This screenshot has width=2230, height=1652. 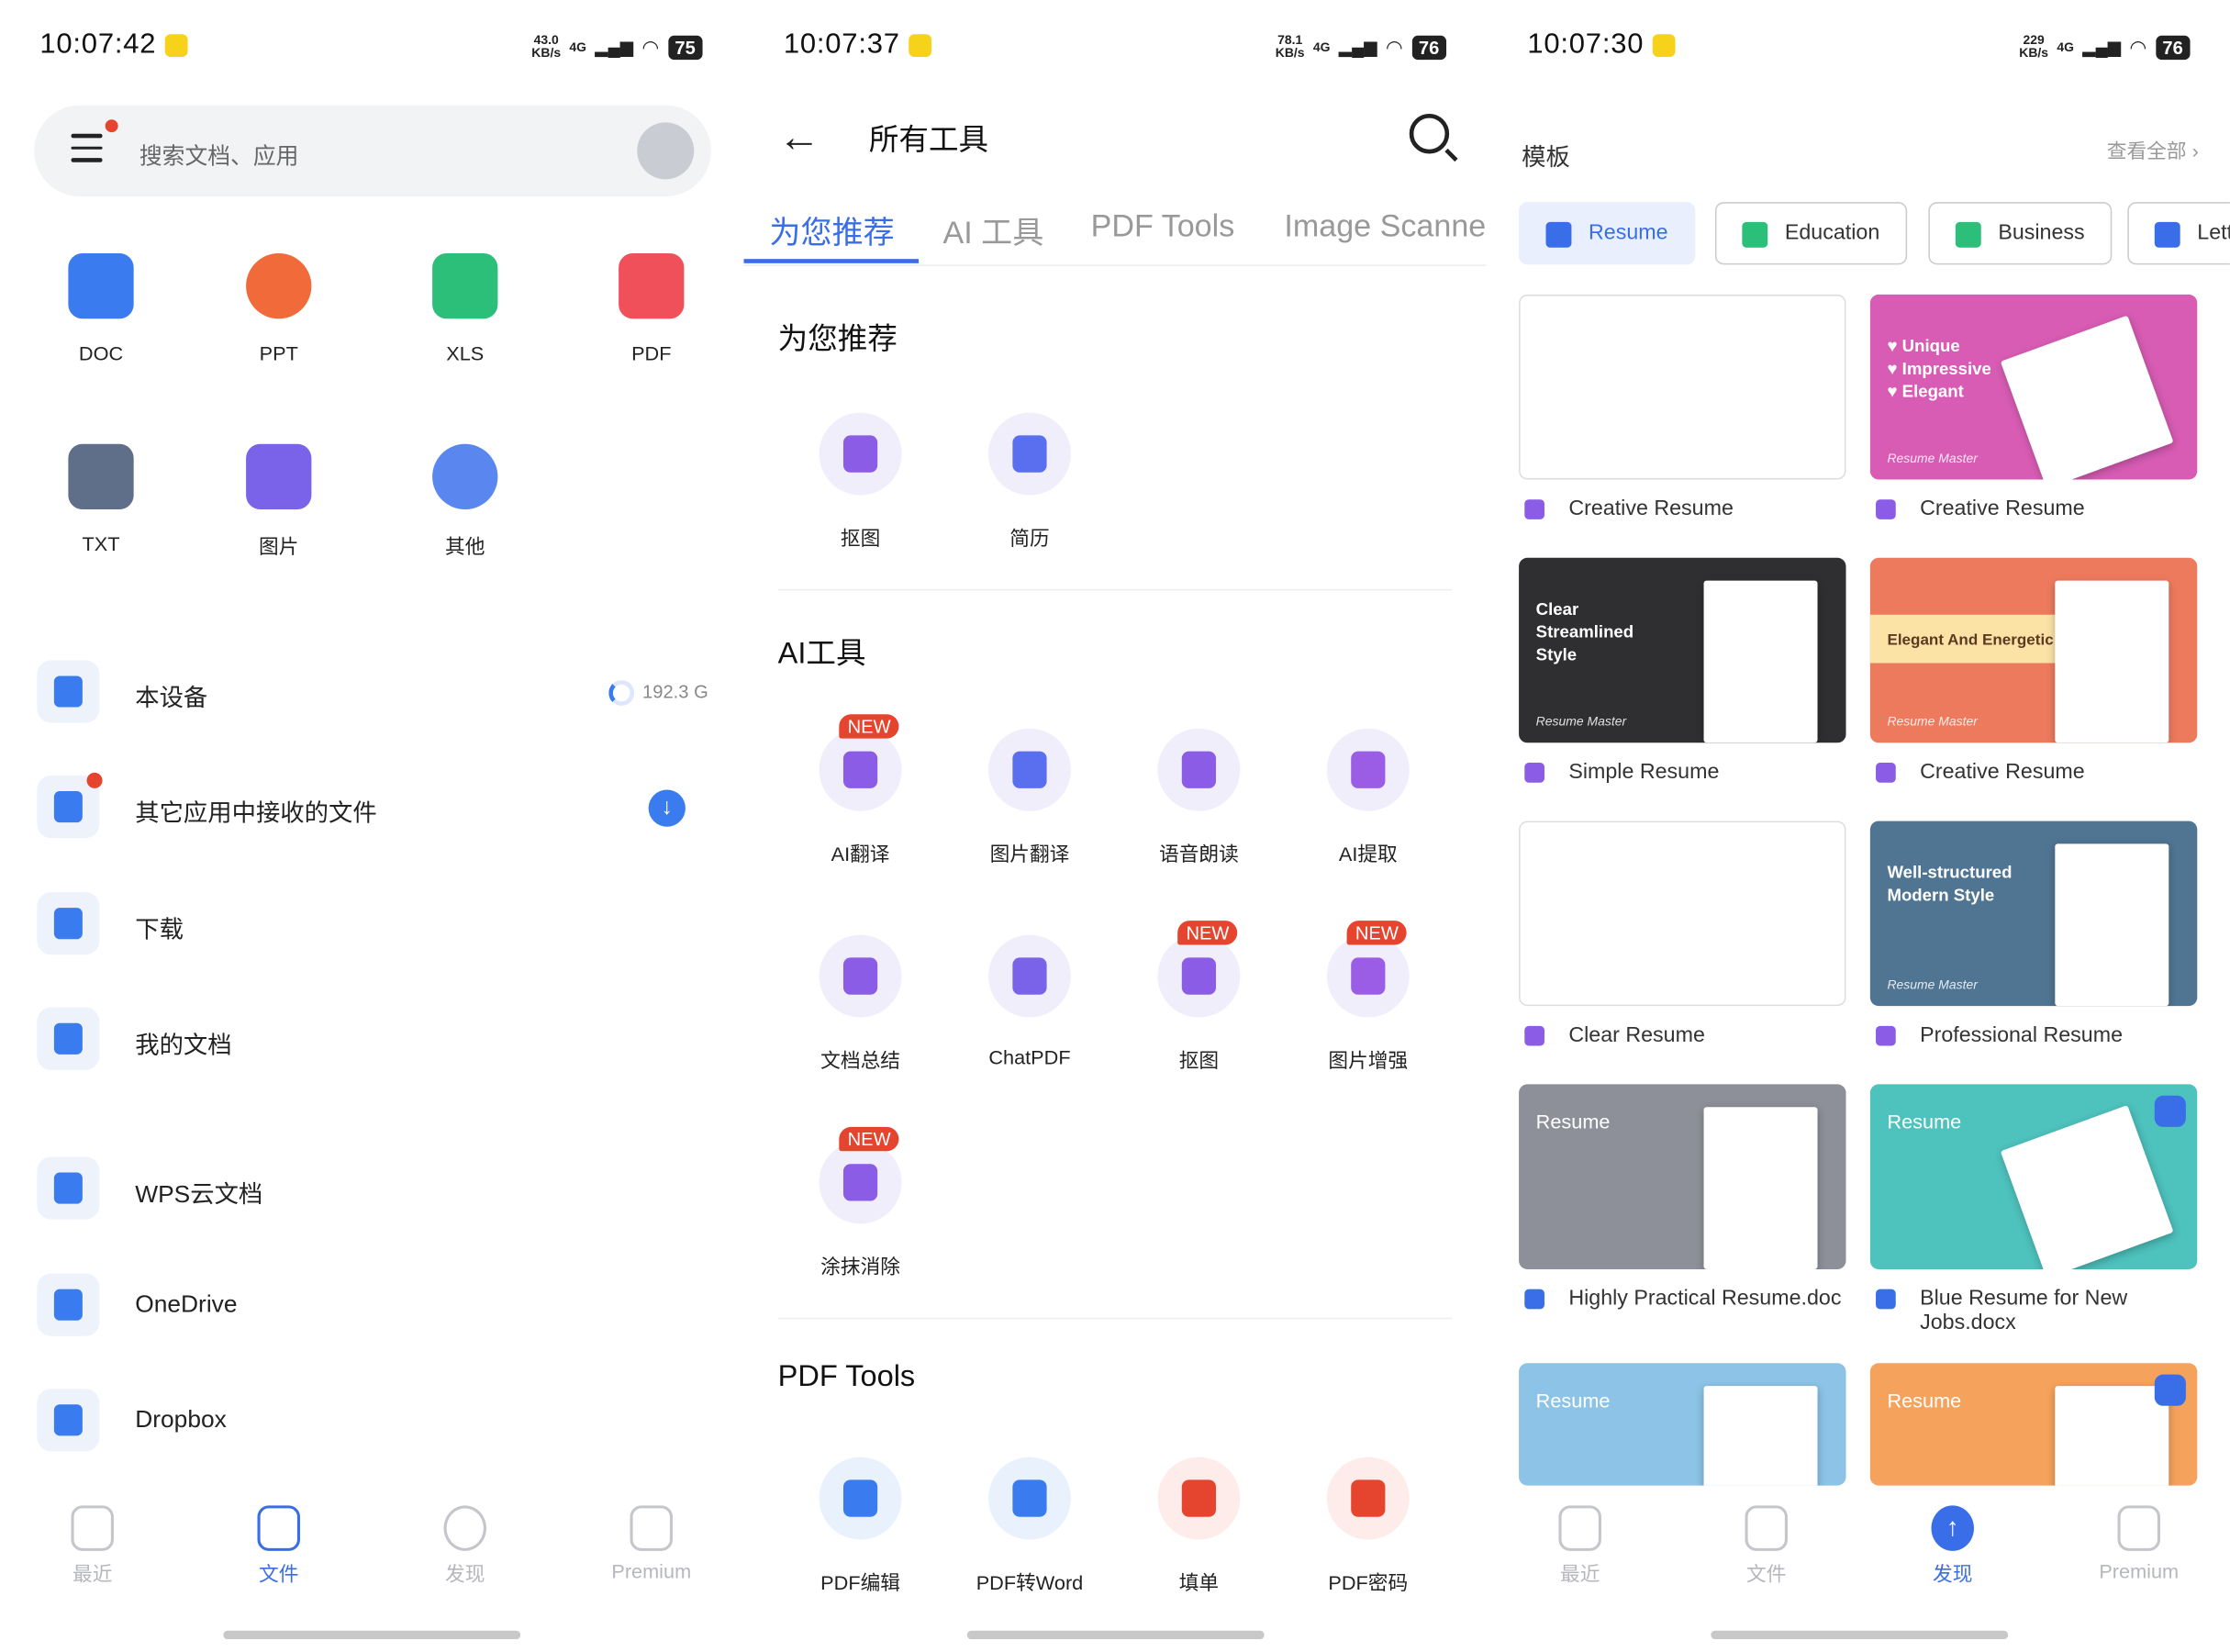 What do you see at coordinates (371, 700) in the screenshot?
I see `location-item: 本设备 192.3 G` at bounding box center [371, 700].